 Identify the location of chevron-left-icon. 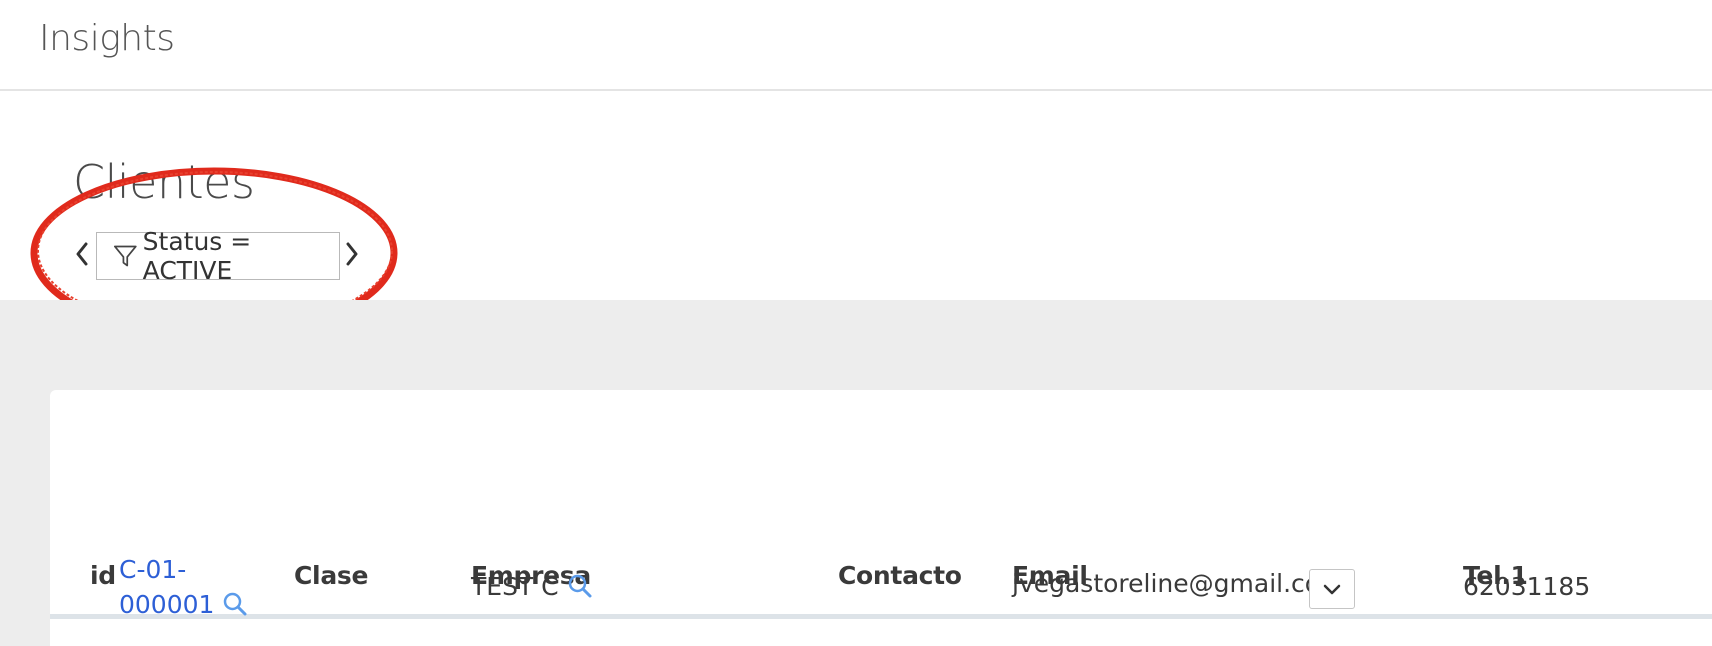
(82, 254).